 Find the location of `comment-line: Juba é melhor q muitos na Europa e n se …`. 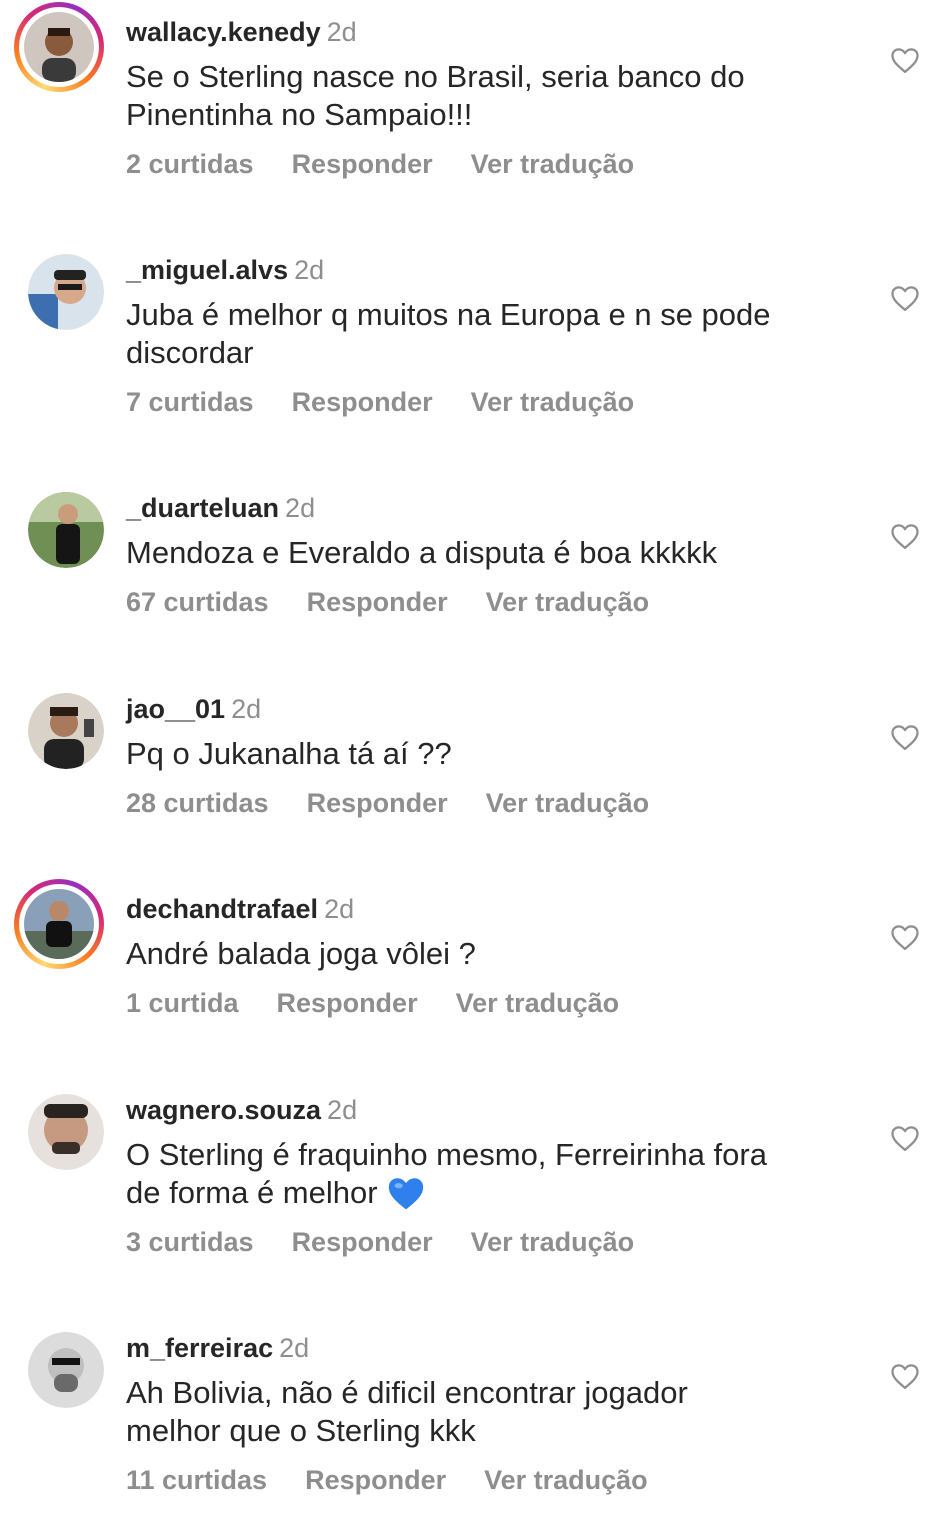

comment-line: Juba é melhor q muitos na Europa e n se … is located at coordinates (448, 314).